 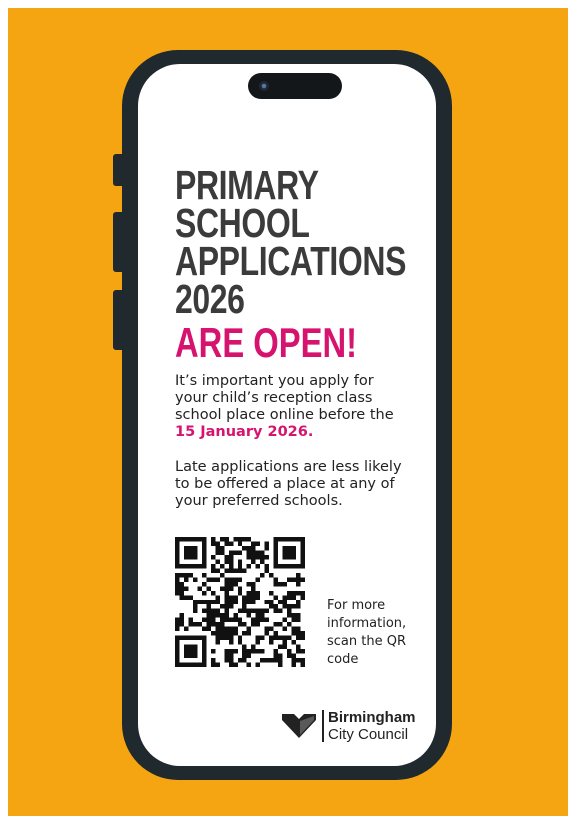 I want to click on headline-line: 2026, so click(x=210, y=299).